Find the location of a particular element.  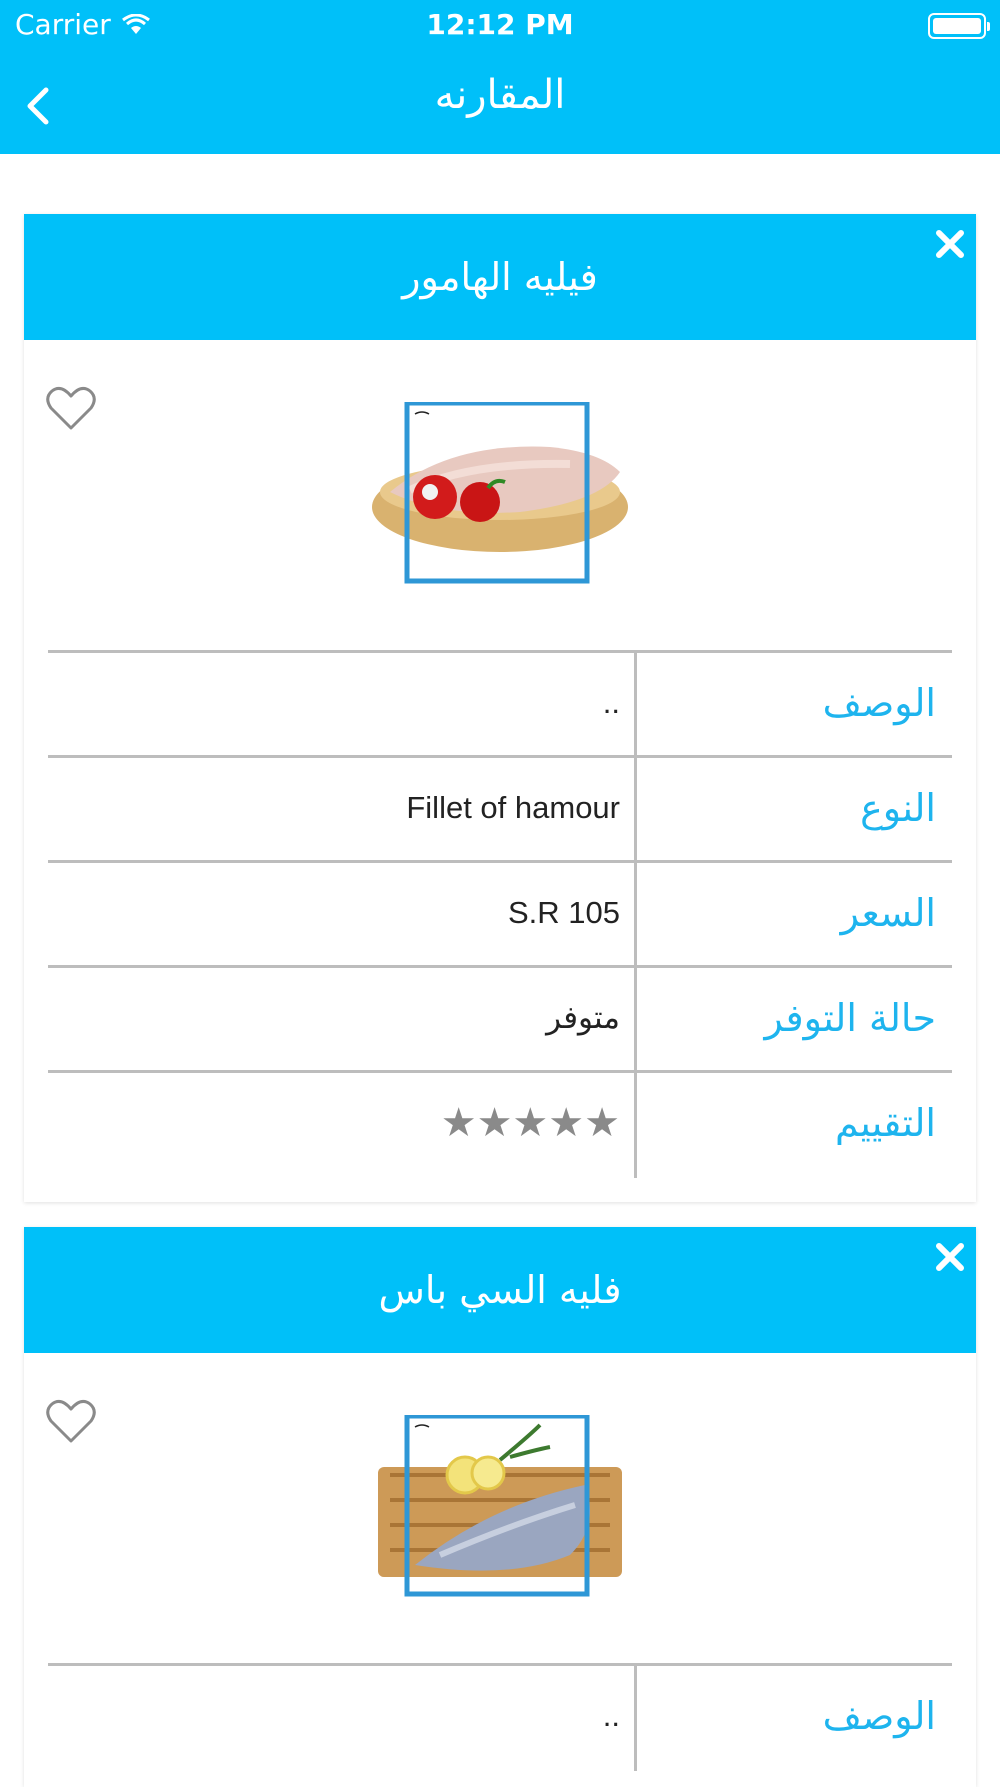

price-label: السعر is located at coordinates (888, 913).